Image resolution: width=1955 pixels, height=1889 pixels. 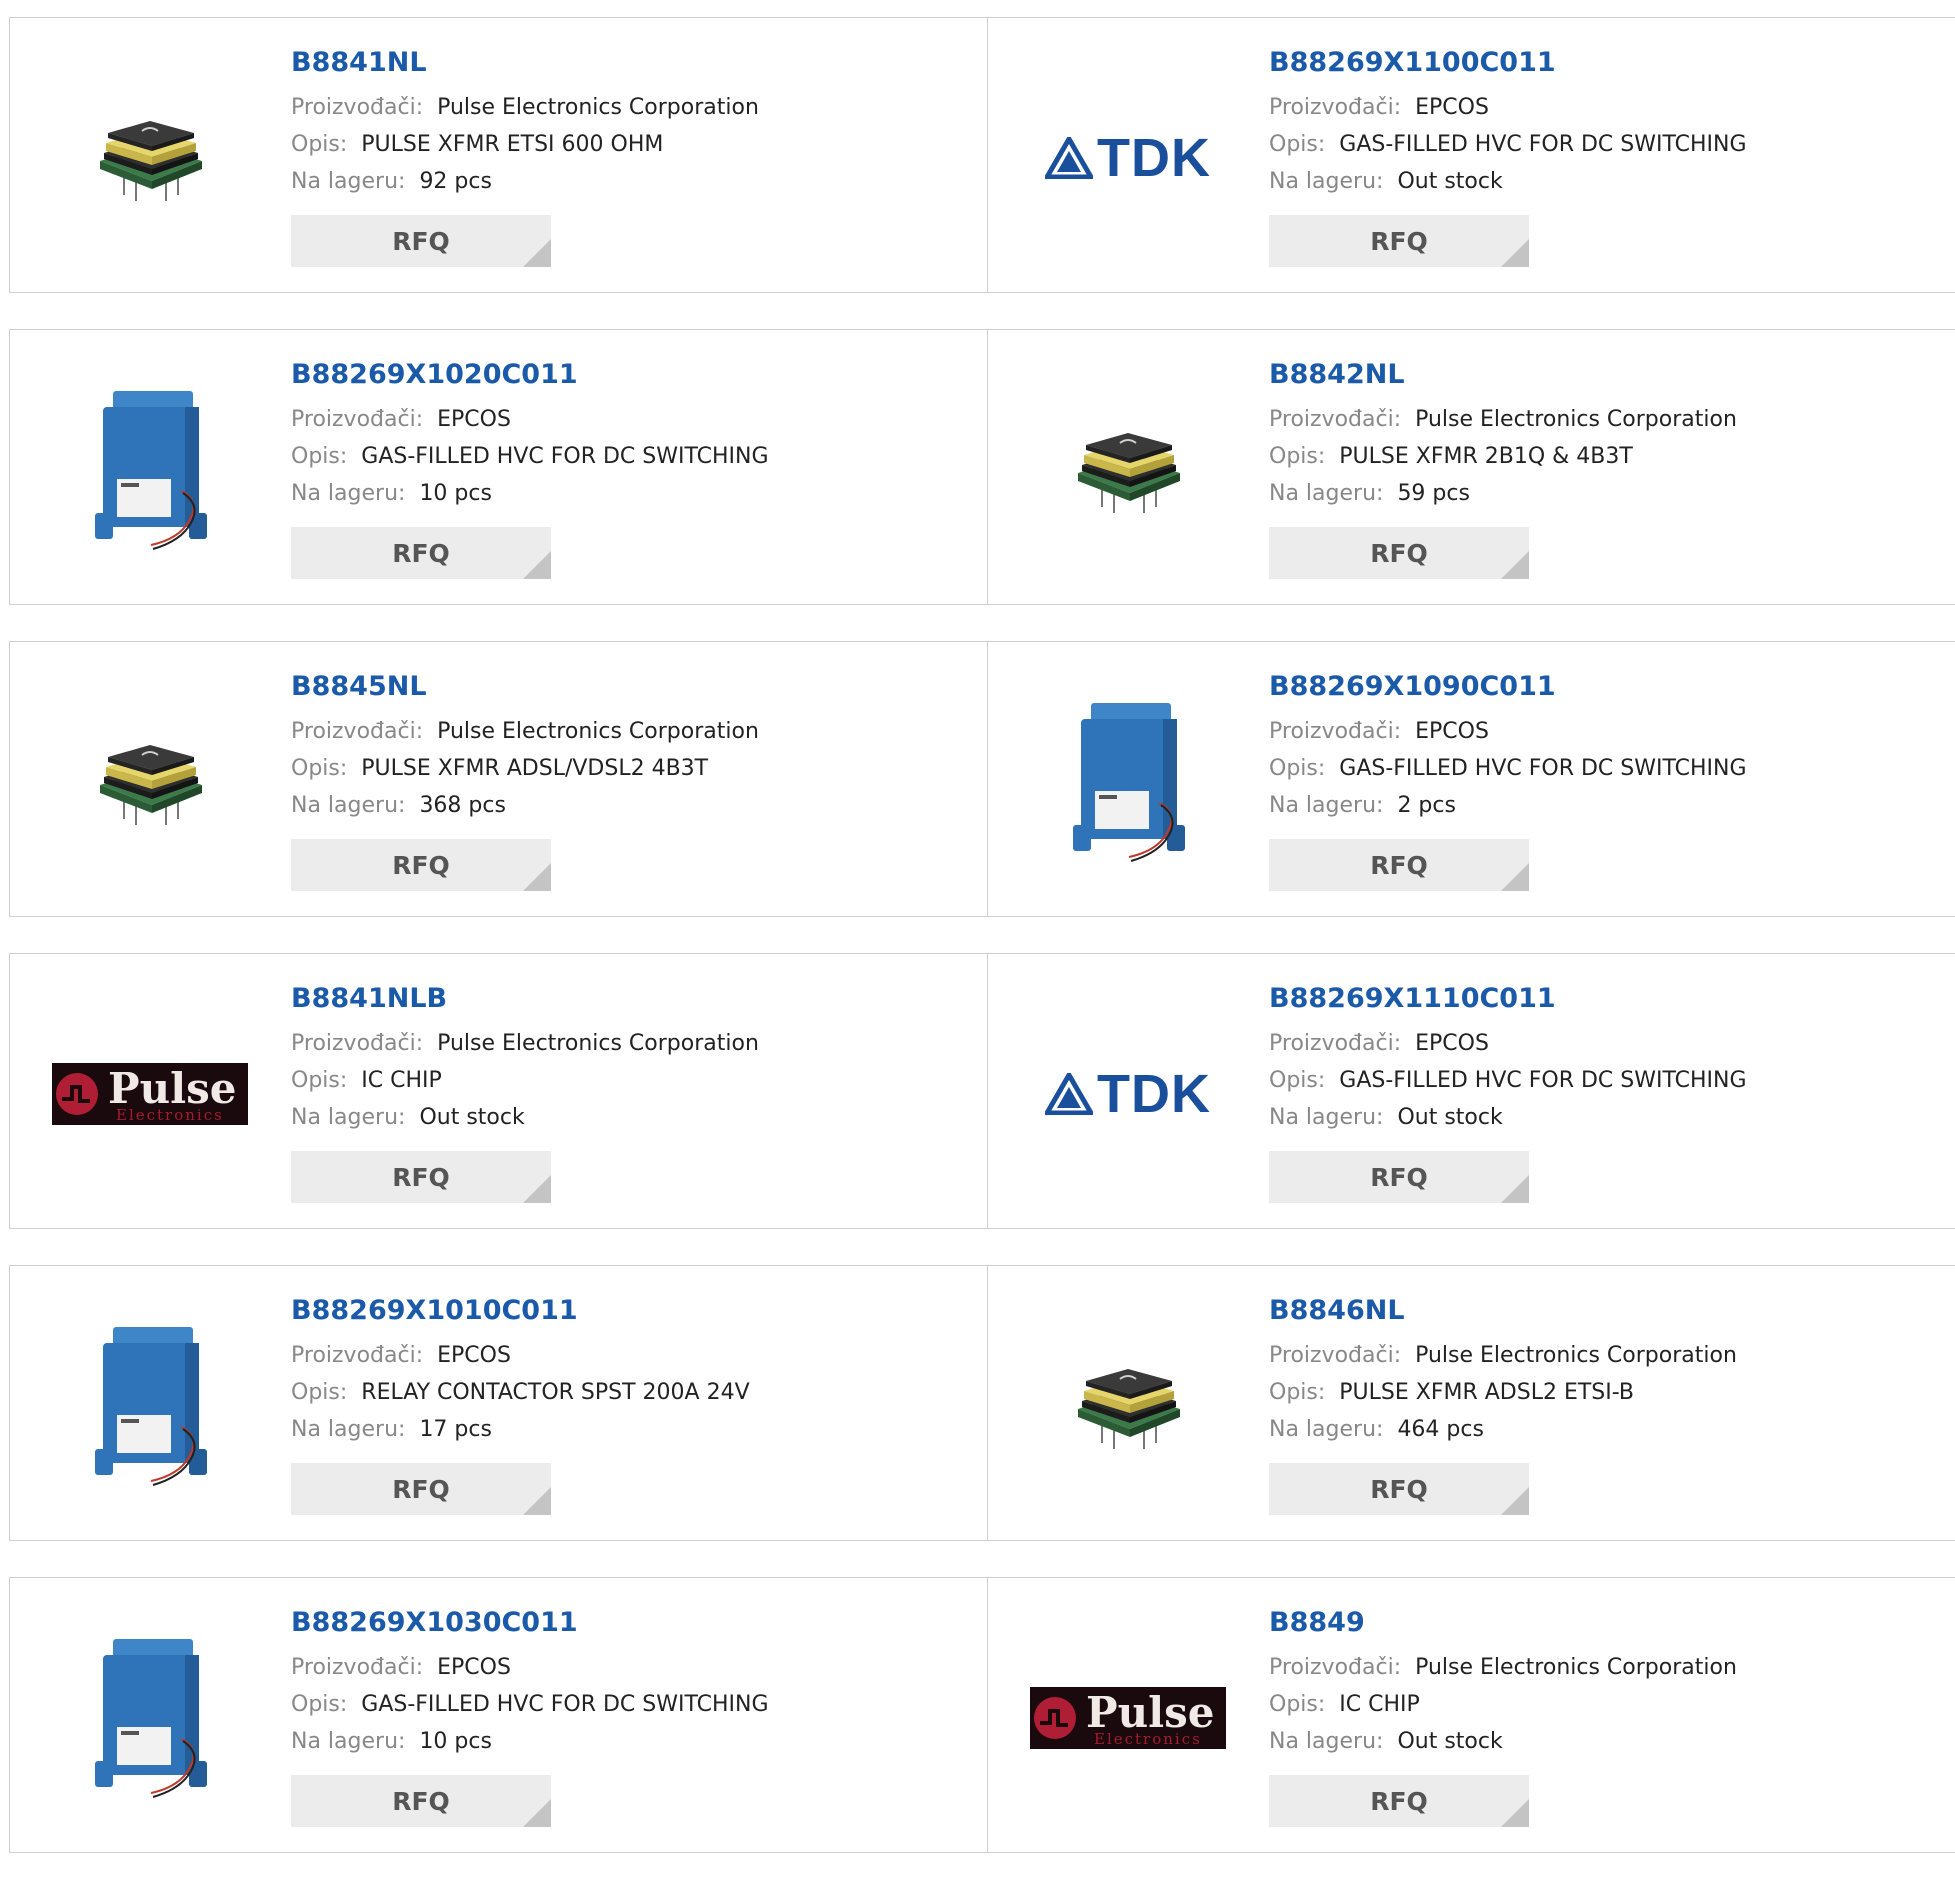 I want to click on description-line: Opis: GAS-FILLED HVC FOR DC SWITCHING, so click(x=1508, y=768).